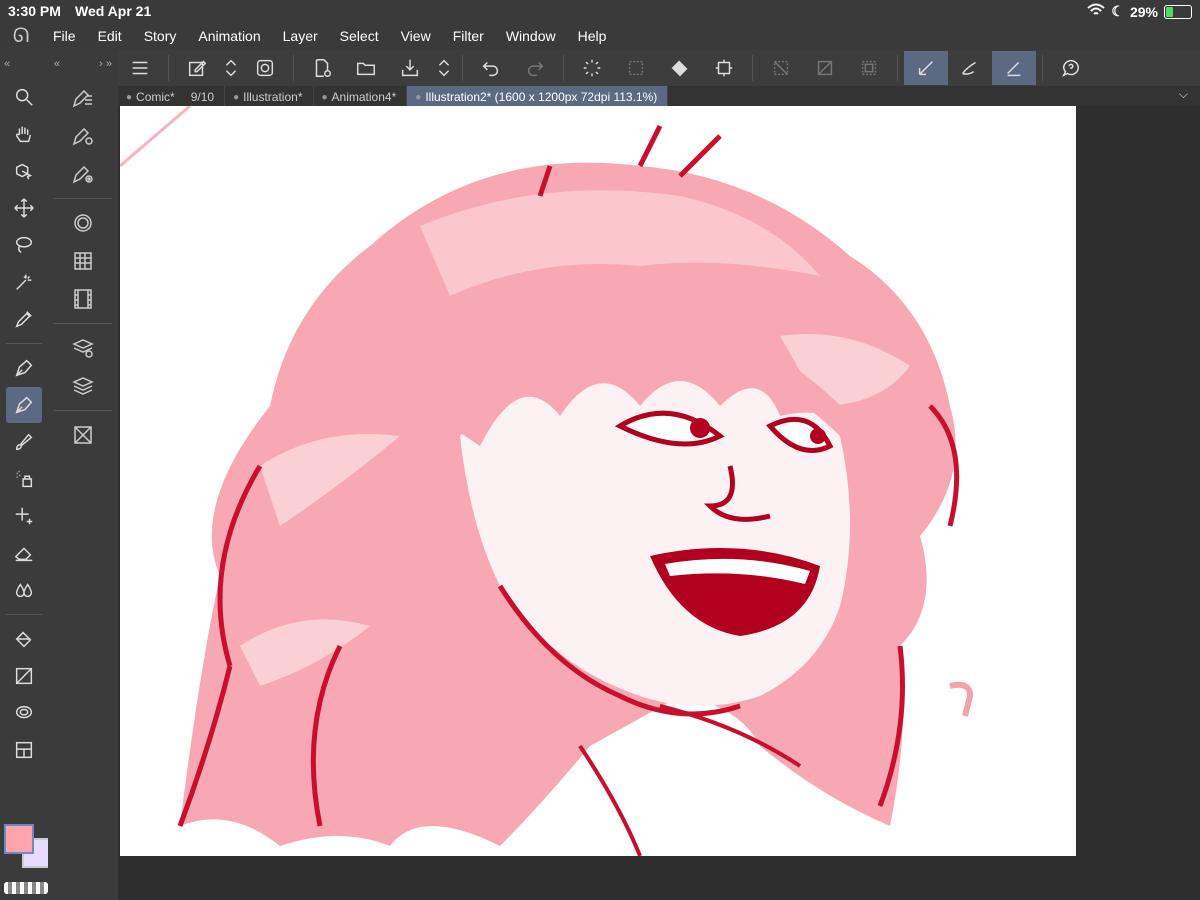  I want to click on tab-comic: ● Comic* 9/10, so click(172, 96).